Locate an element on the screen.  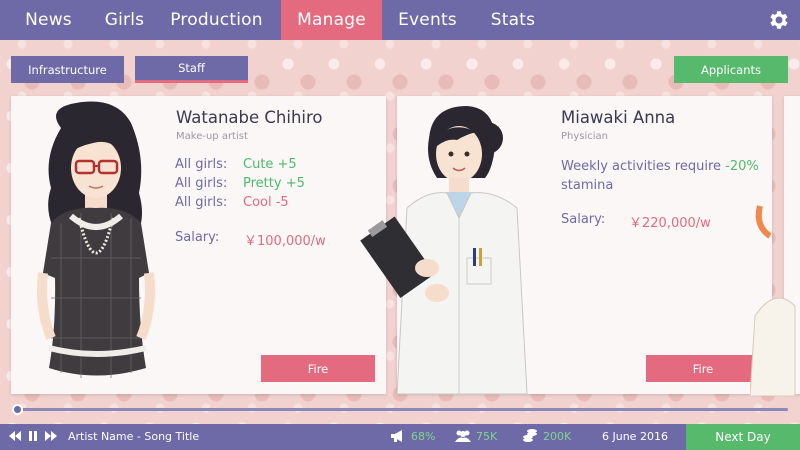
tab-events: Events is located at coordinates (427, 20).